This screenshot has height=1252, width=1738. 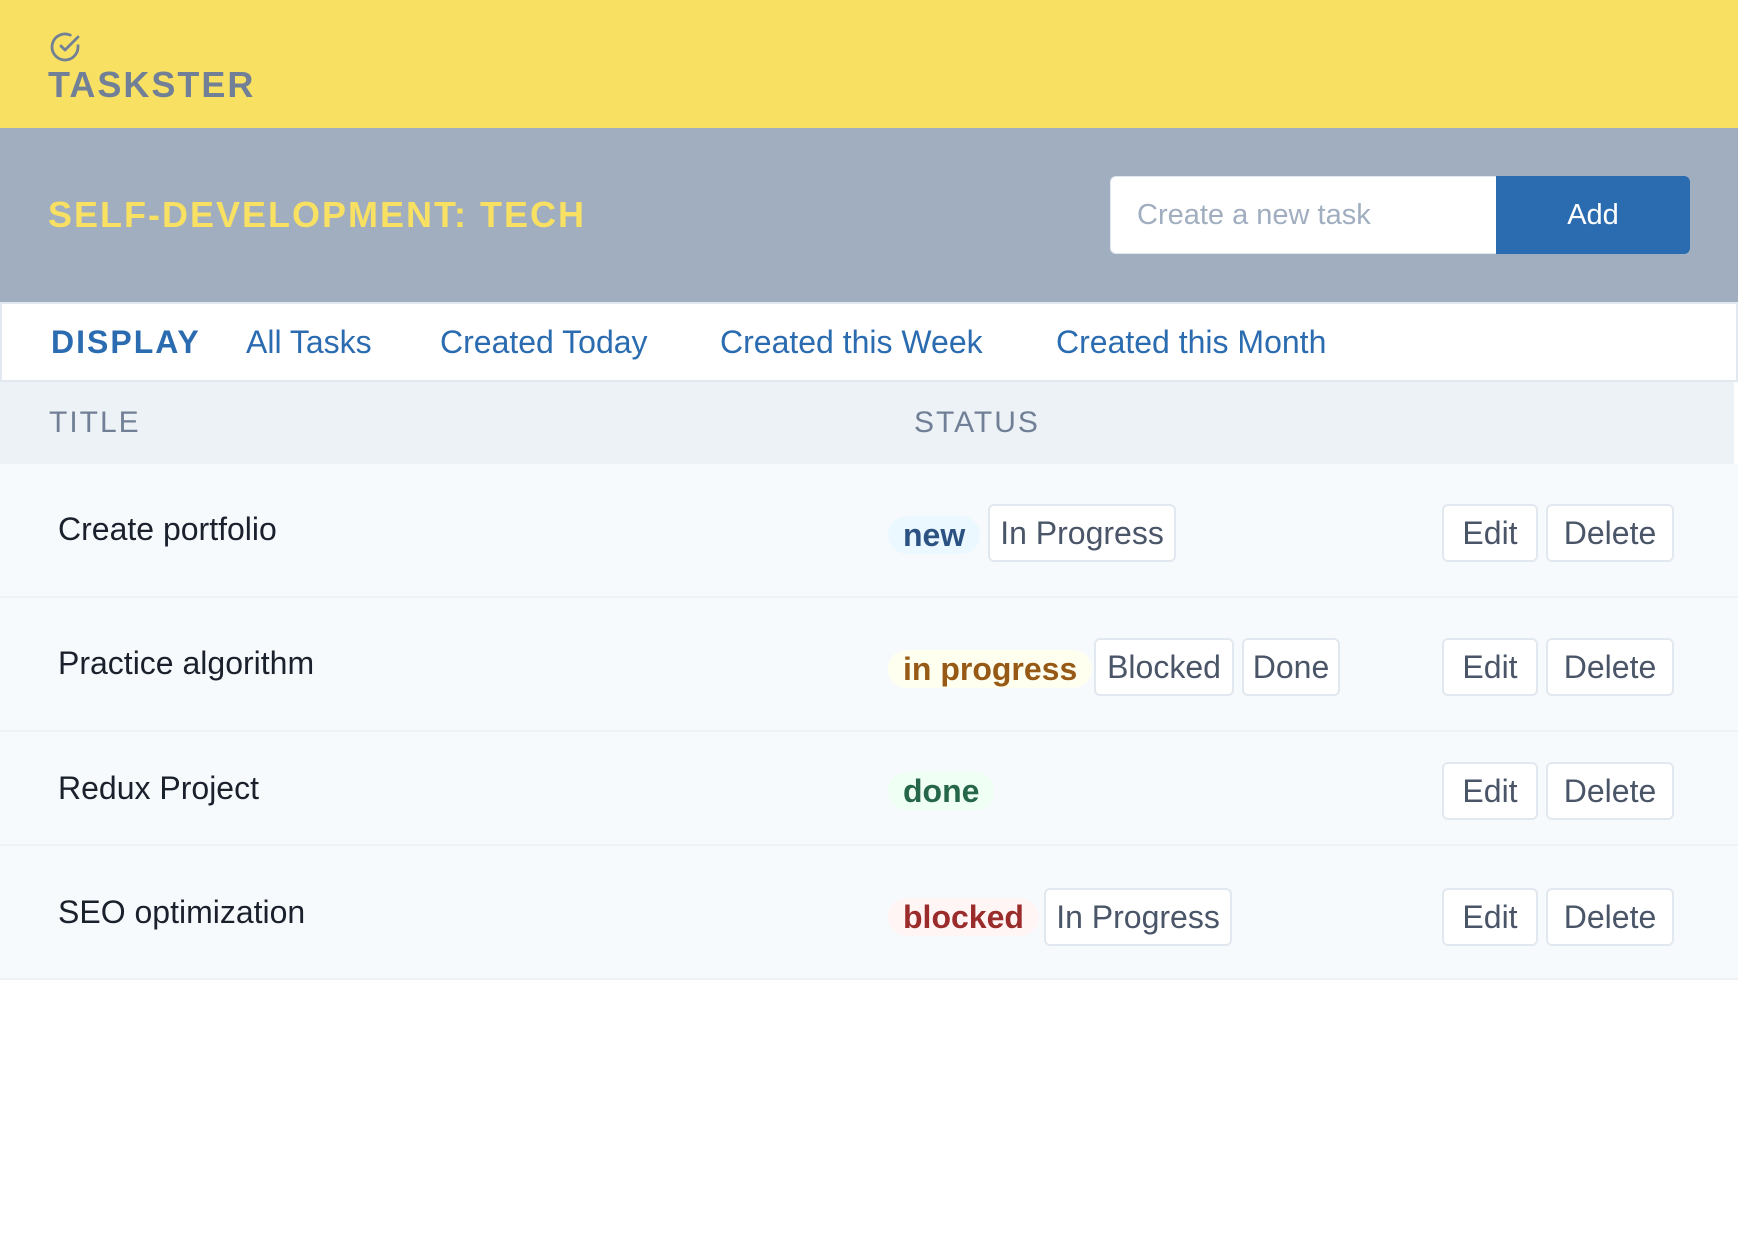 What do you see at coordinates (977, 422) in the screenshot?
I see `column-header-status: STATUS` at bounding box center [977, 422].